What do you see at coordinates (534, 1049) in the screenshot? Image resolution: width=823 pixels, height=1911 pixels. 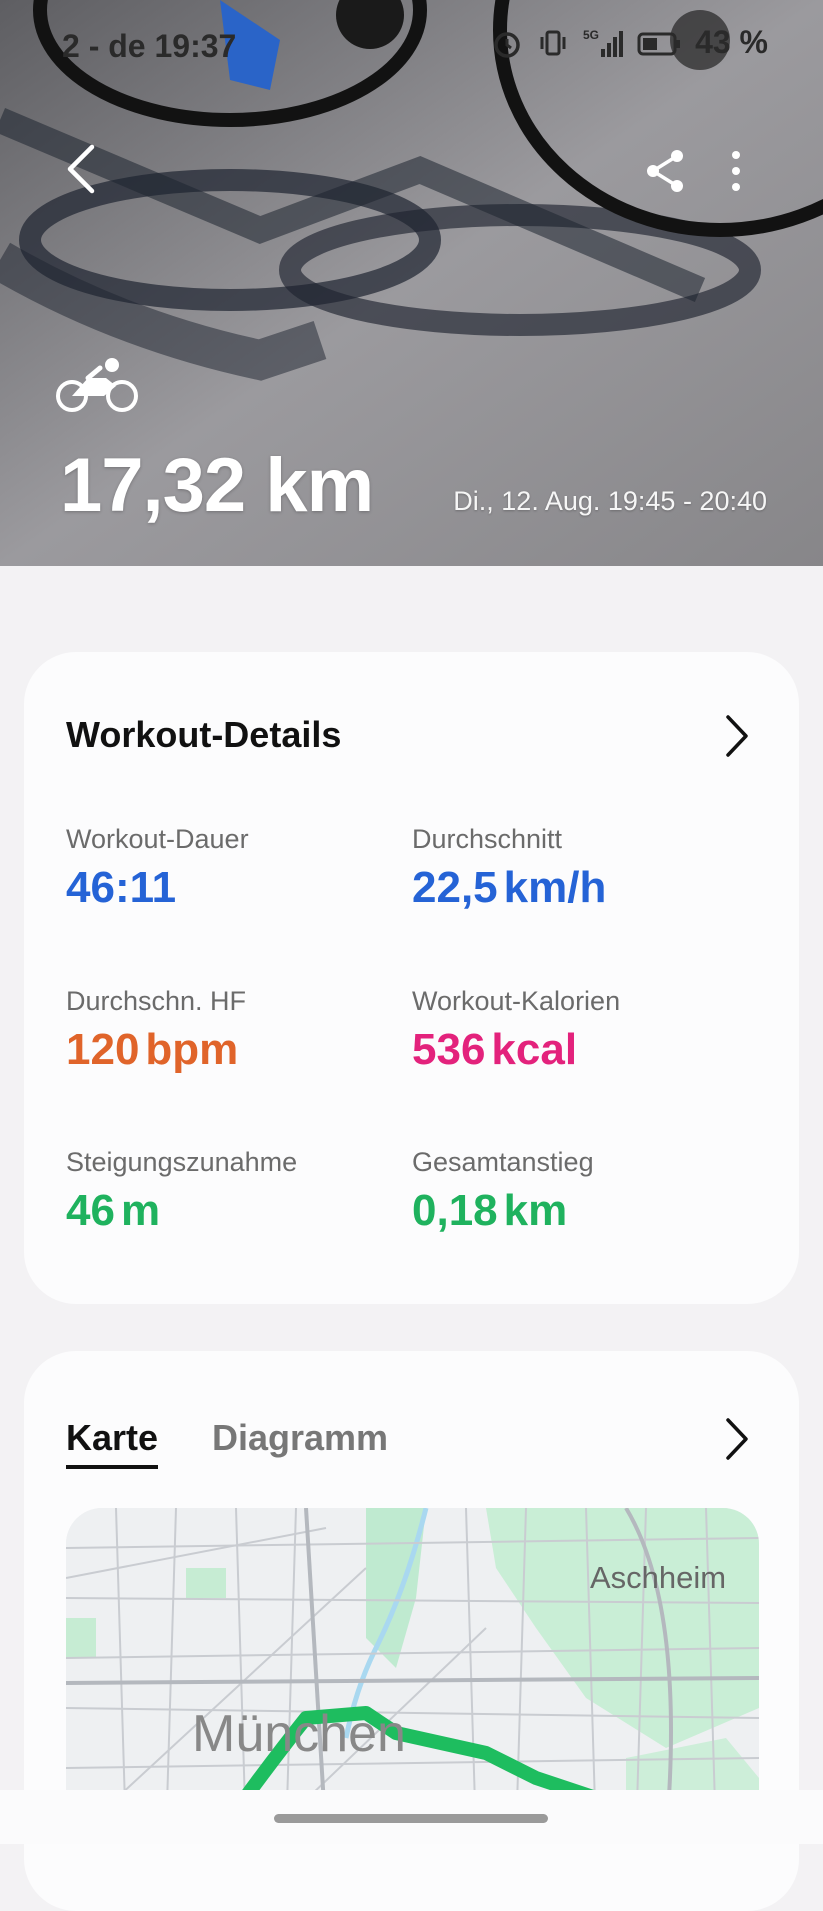 I see `metric-unit: kcal` at bounding box center [534, 1049].